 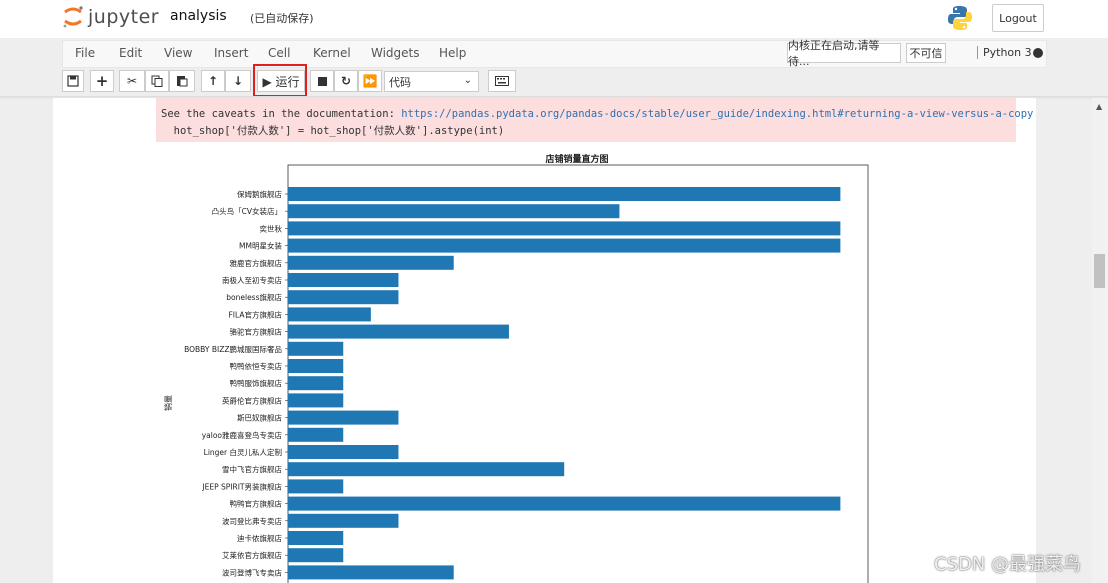 I want to click on jupyter-logo: jupyter, so click(x=110, y=17).